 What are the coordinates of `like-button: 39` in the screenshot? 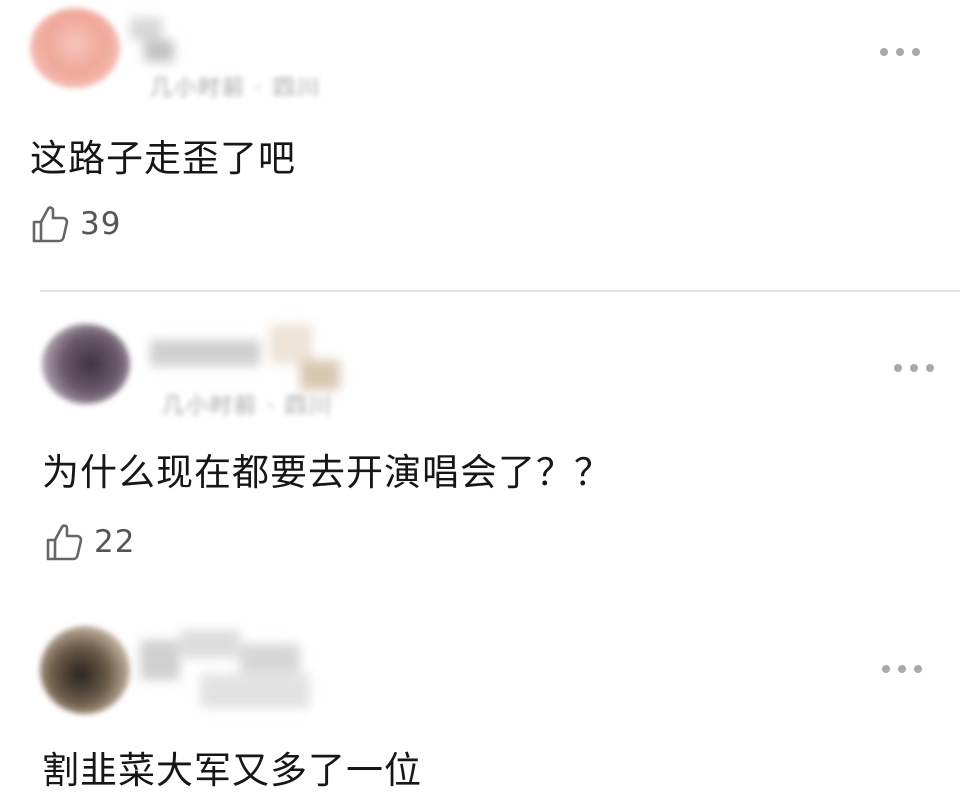 It's located at (75, 224).